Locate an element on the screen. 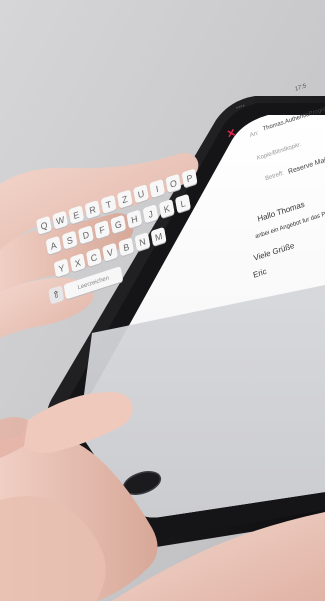 The width and height of the screenshot is (325, 601). key-n: N is located at coordinates (142, 242).